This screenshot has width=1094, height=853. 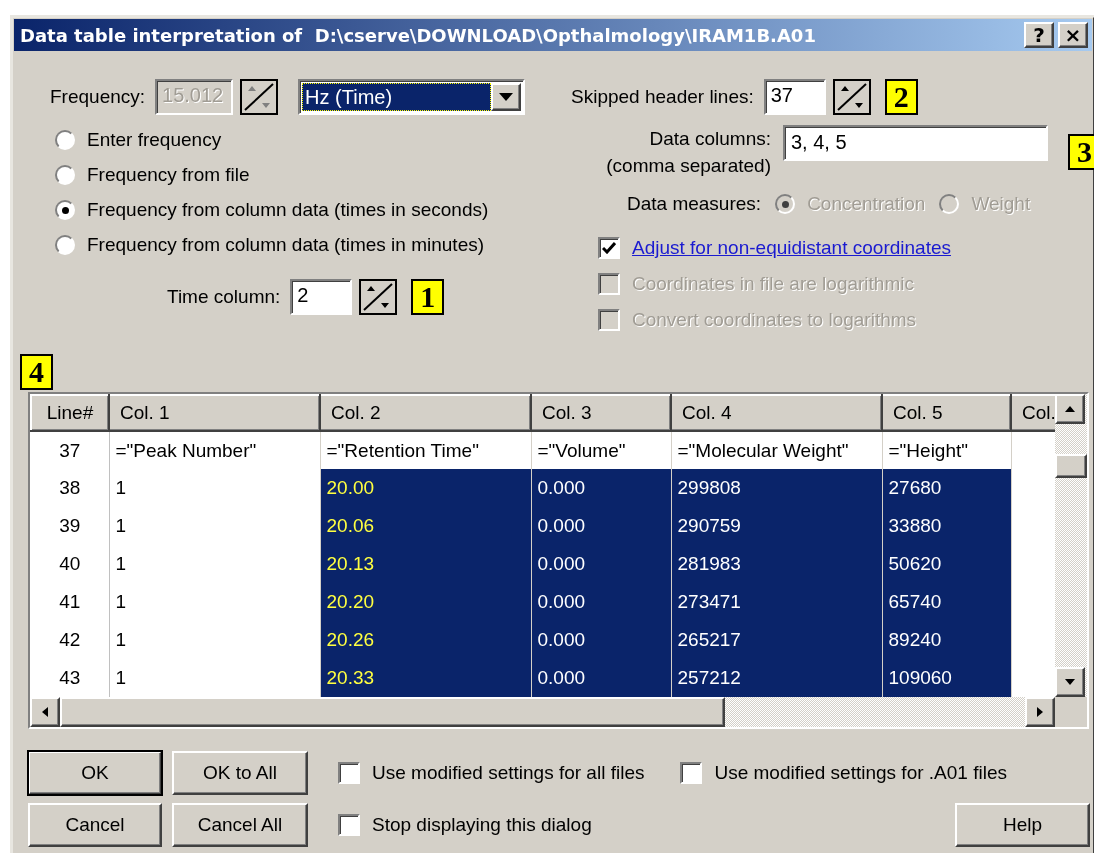 What do you see at coordinates (425, 678) in the screenshot?
I see `table-cell: 20.33` at bounding box center [425, 678].